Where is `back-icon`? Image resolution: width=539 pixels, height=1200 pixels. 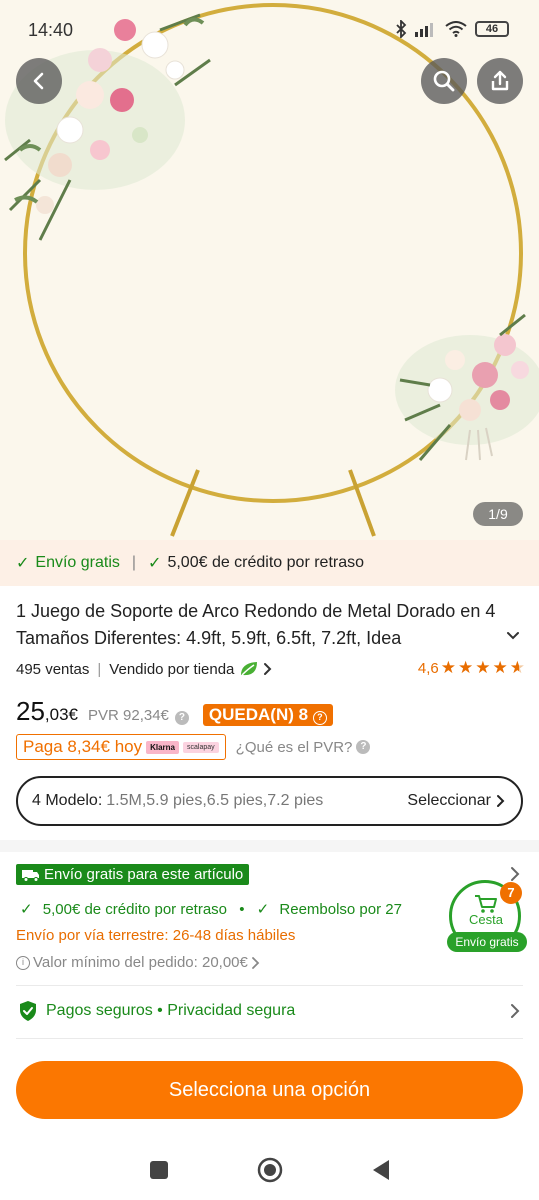 back-icon is located at coordinates (38, 81).